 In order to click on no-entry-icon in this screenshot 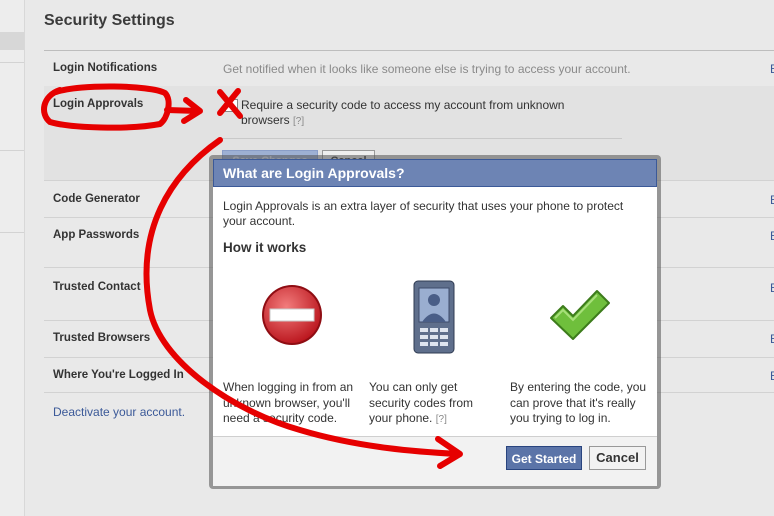, I will do `click(292, 315)`.